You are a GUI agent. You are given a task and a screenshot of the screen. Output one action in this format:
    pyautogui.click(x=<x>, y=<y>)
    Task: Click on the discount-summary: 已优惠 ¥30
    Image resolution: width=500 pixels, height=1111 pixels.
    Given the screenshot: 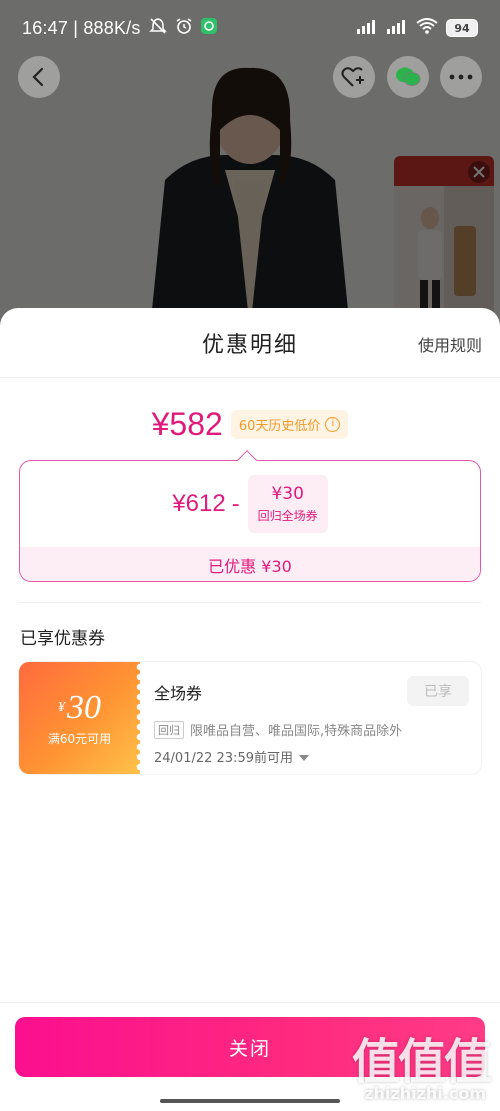 What is the action you would take?
    pyautogui.click(x=250, y=564)
    